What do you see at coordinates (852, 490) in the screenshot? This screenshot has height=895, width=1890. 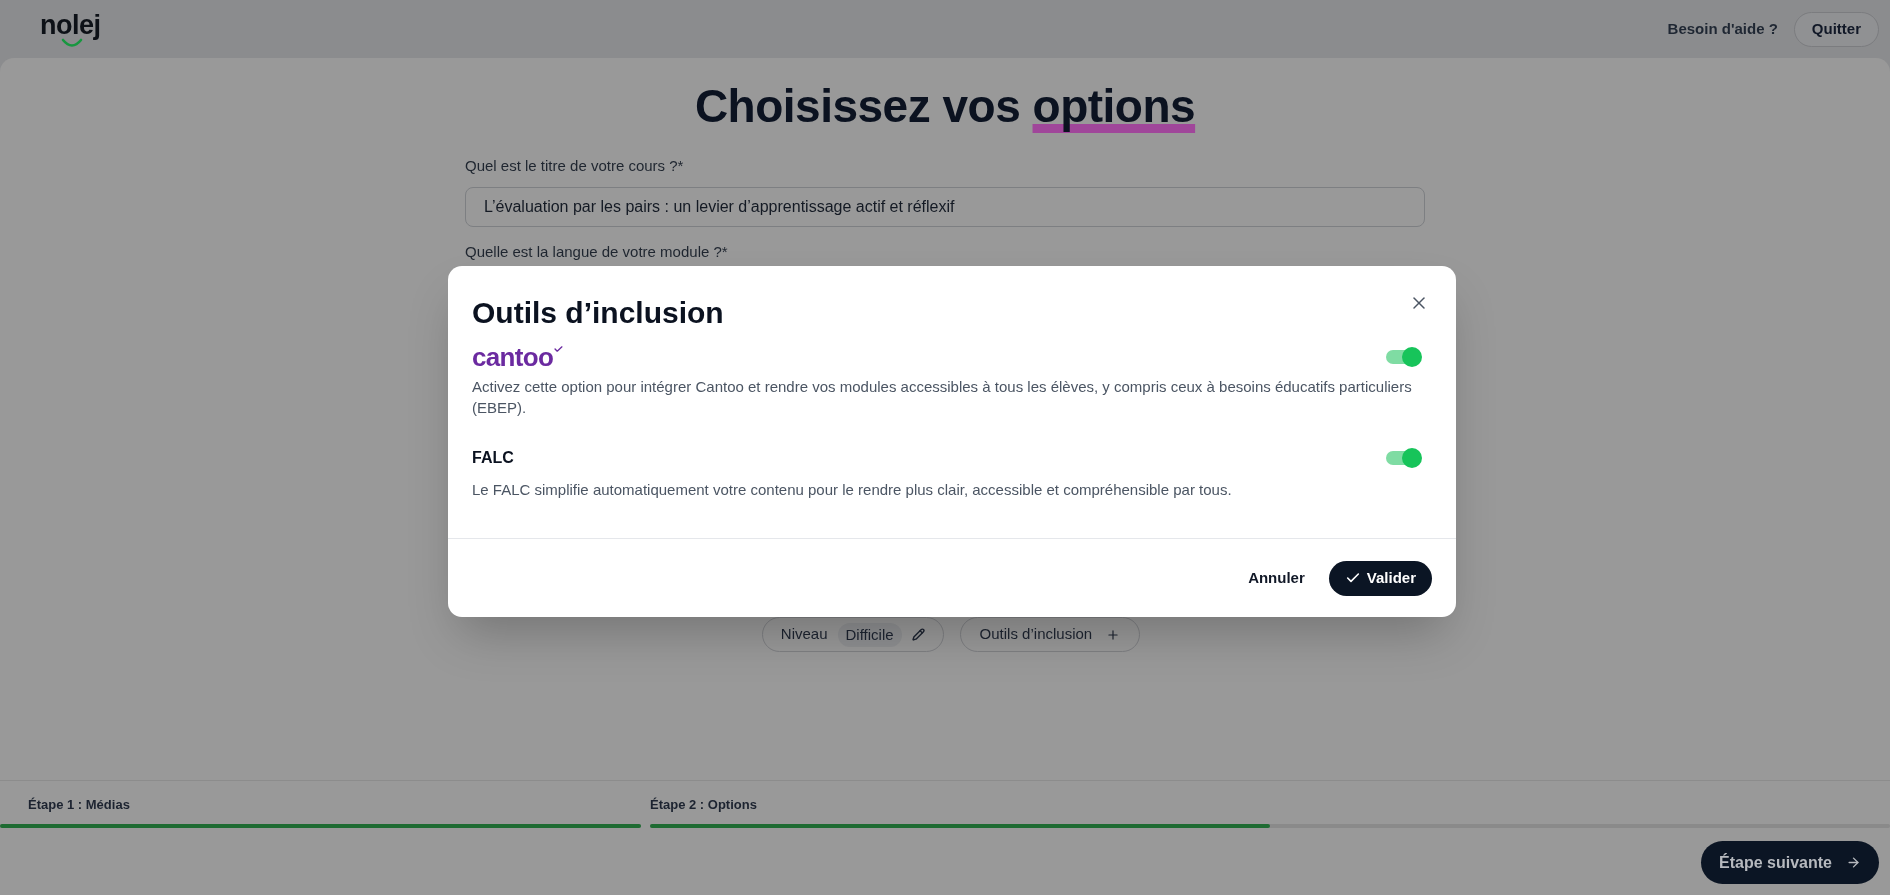 I see `option-description: Le FALC simplifie automatiquement votre contenu pour le rendre plus clair, accessible et compréhensible par tous.` at bounding box center [852, 490].